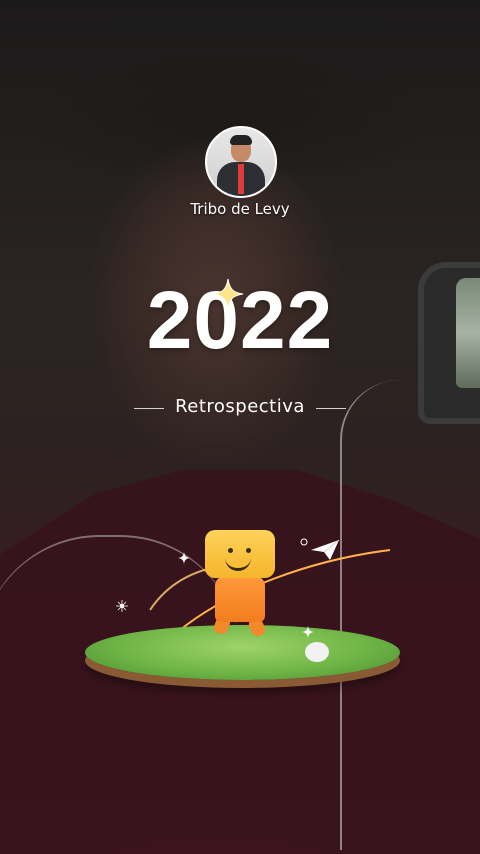  Describe the element at coordinates (241, 162) in the screenshot. I see `avatar` at that location.